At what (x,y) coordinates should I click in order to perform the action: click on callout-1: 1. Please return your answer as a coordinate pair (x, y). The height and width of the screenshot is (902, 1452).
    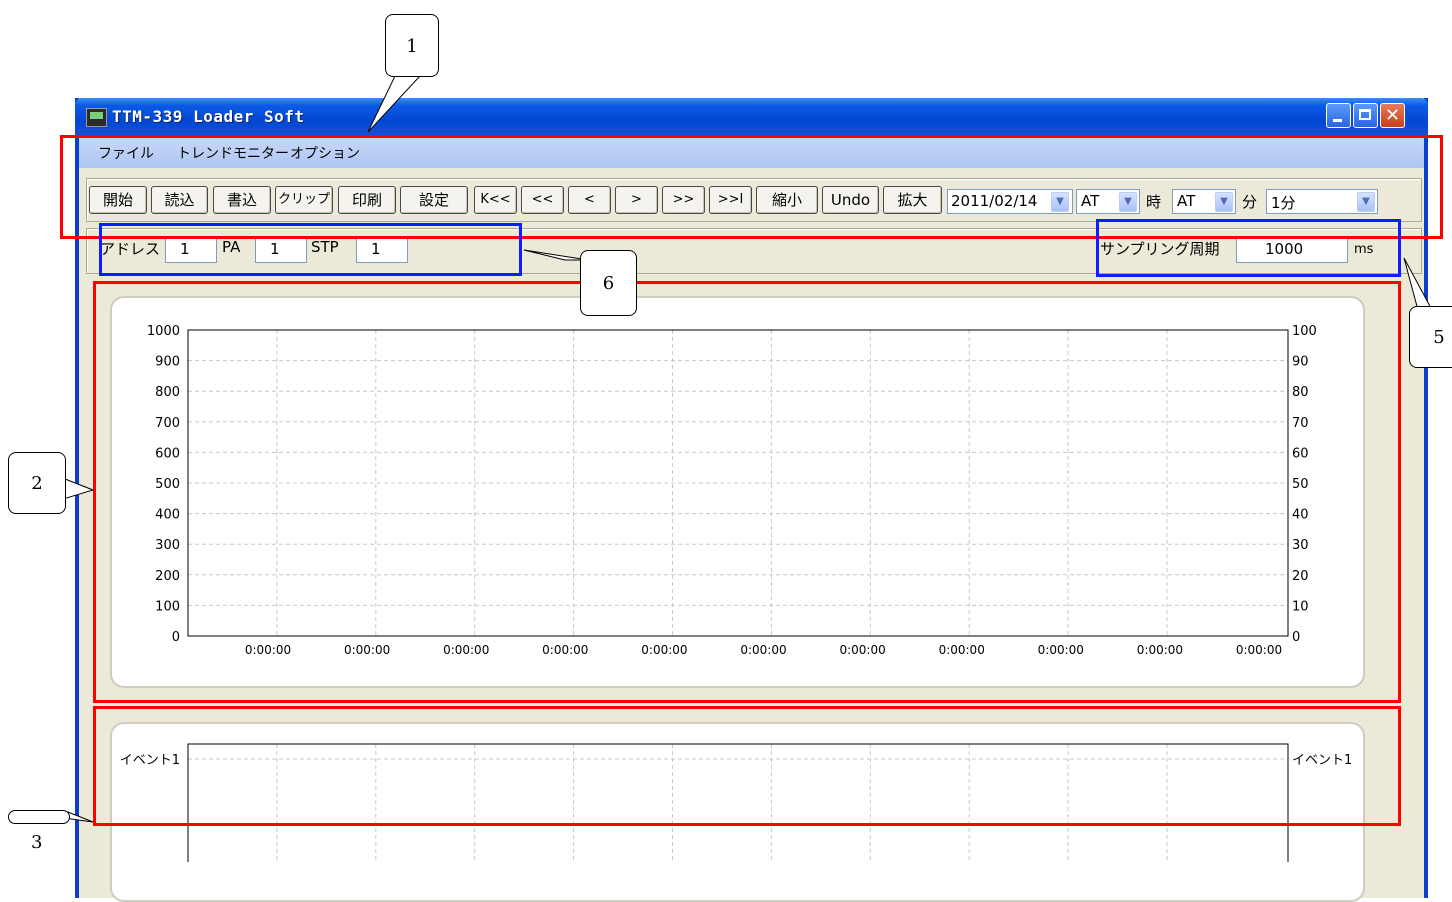
    Looking at the image, I should click on (412, 45).